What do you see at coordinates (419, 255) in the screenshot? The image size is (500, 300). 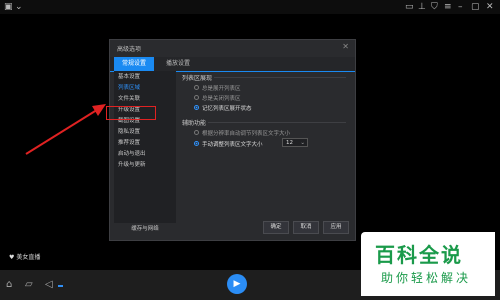 I see `watermark-title: 百科全说` at bounding box center [419, 255].